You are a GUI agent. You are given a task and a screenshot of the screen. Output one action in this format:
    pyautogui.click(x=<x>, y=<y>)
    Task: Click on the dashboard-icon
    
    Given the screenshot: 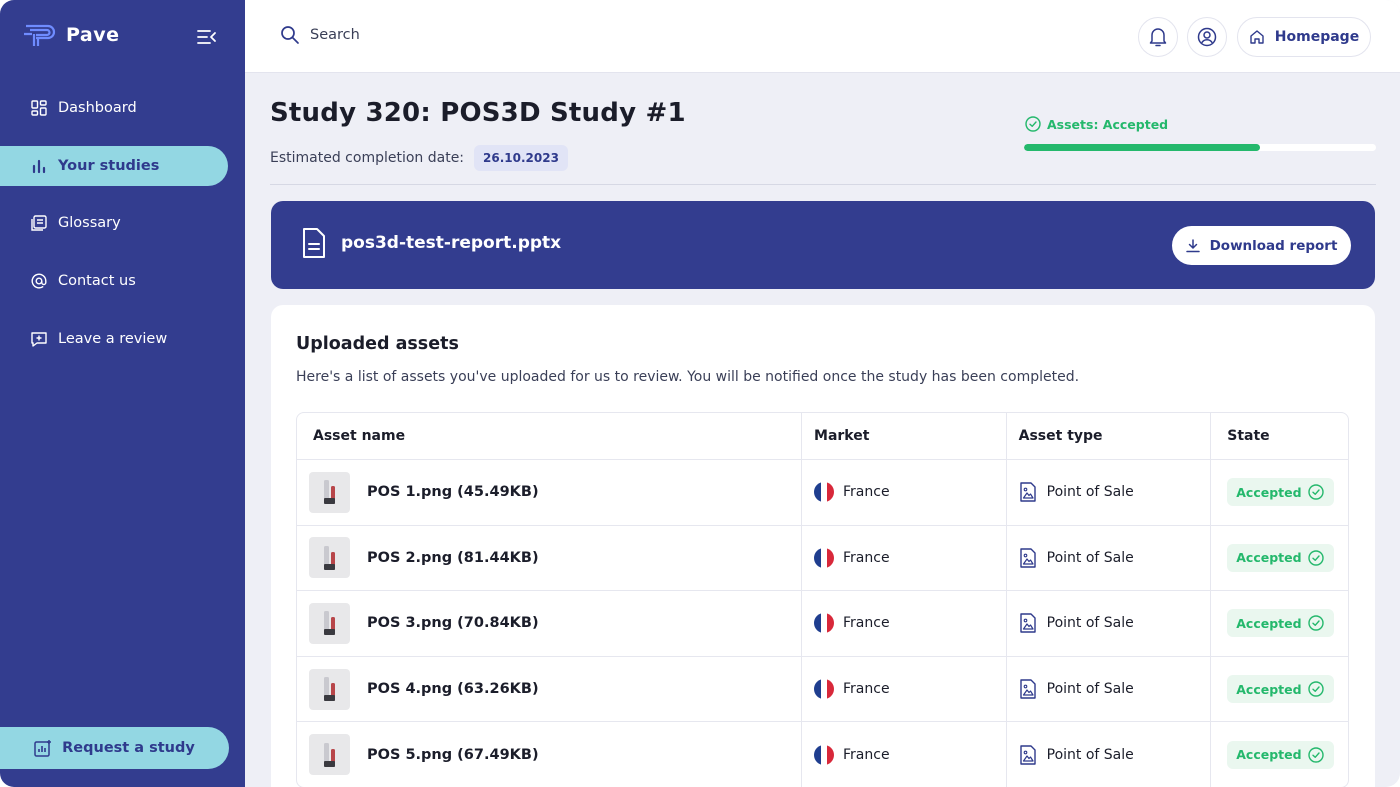 What is the action you would take?
    pyautogui.click(x=39, y=108)
    